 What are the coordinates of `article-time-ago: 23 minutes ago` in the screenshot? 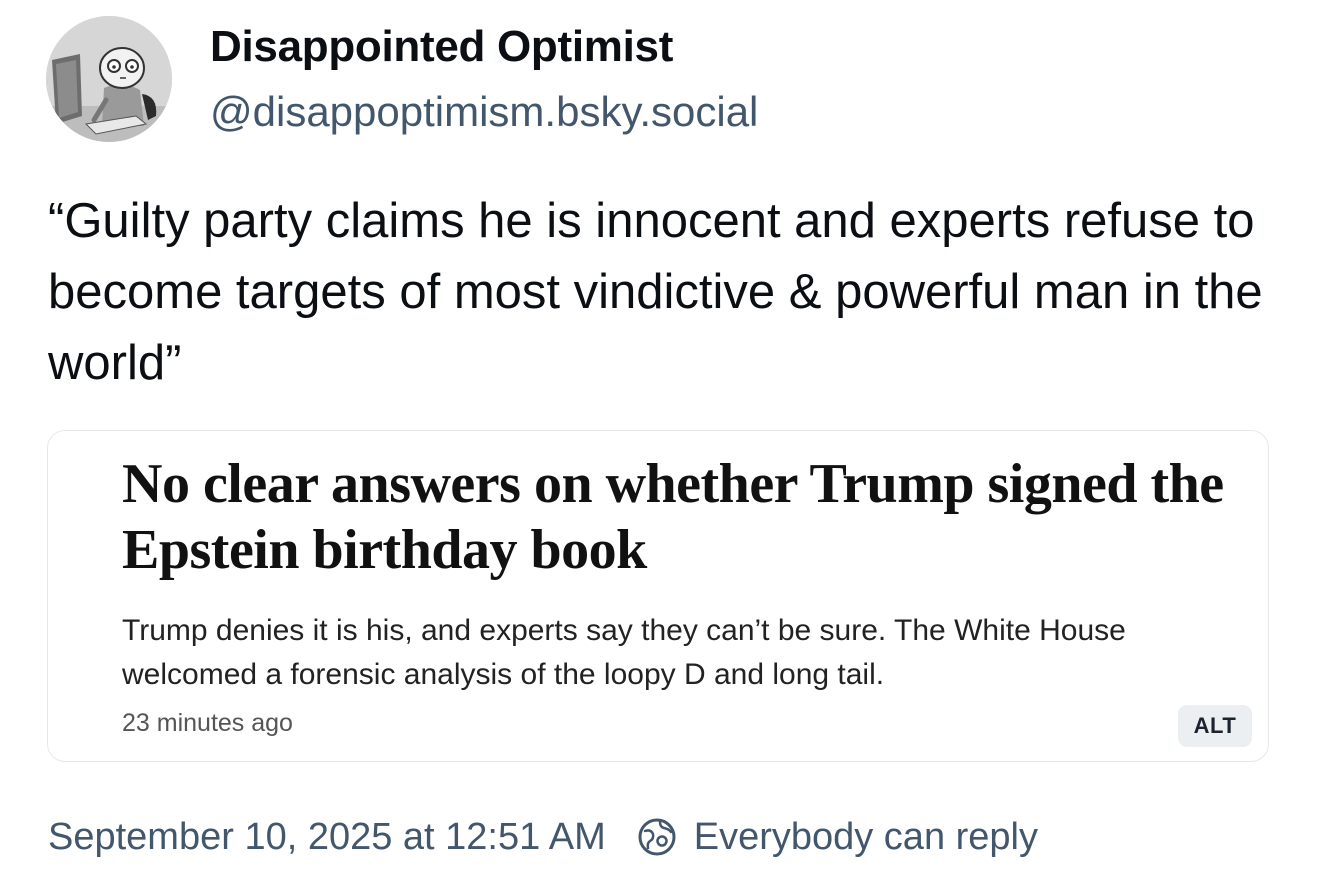 It's located at (207, 723).